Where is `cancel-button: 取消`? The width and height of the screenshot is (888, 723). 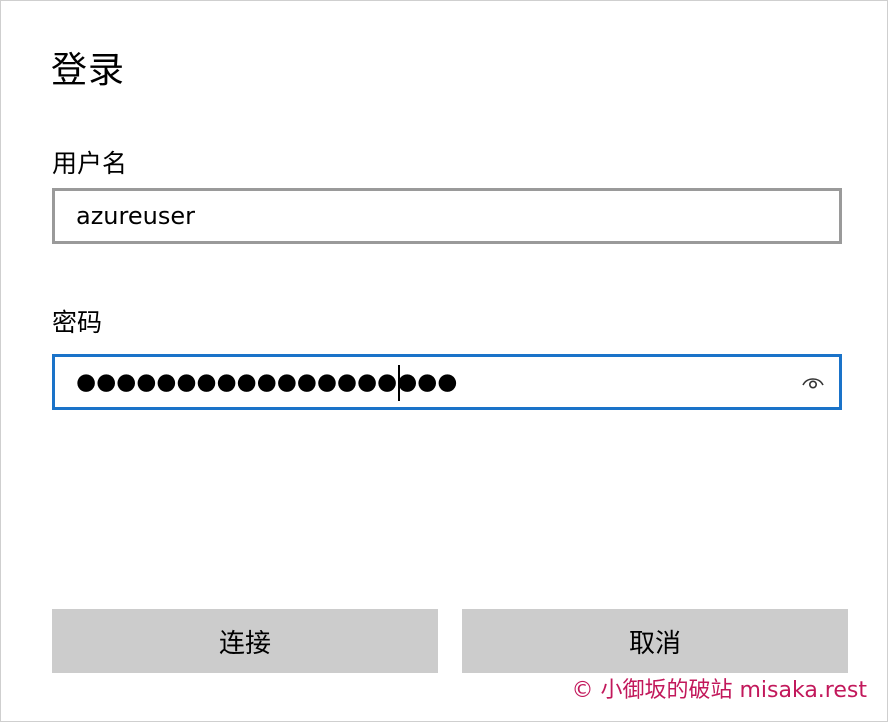
cancel-button: 取消 is located at coordinates (655, 641).